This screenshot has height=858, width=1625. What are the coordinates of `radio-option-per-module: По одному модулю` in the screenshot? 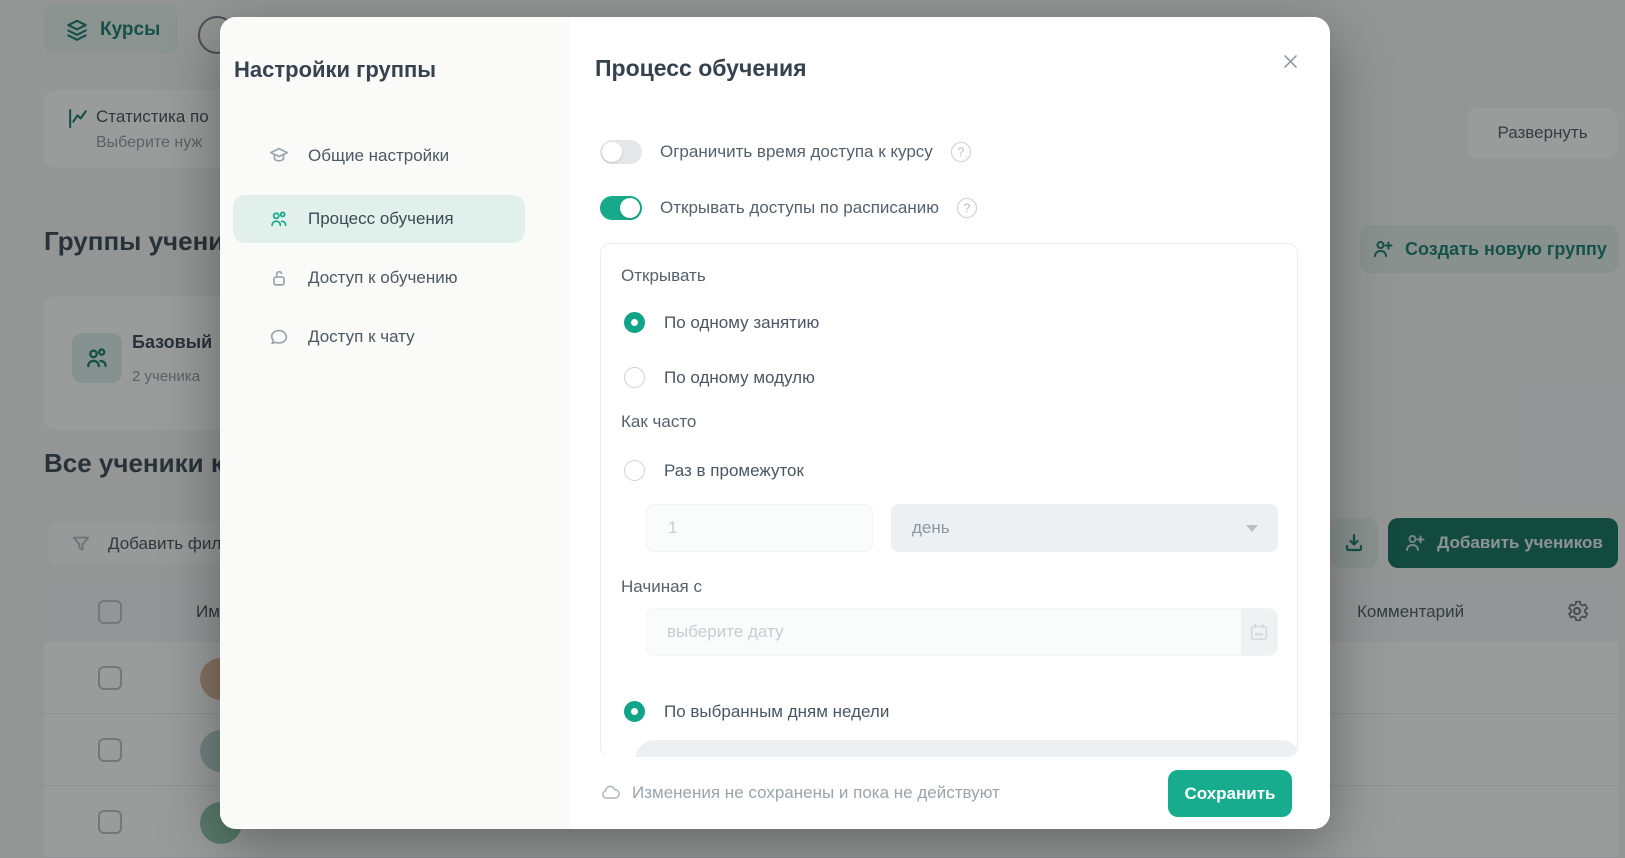 It's located at (719, 377).